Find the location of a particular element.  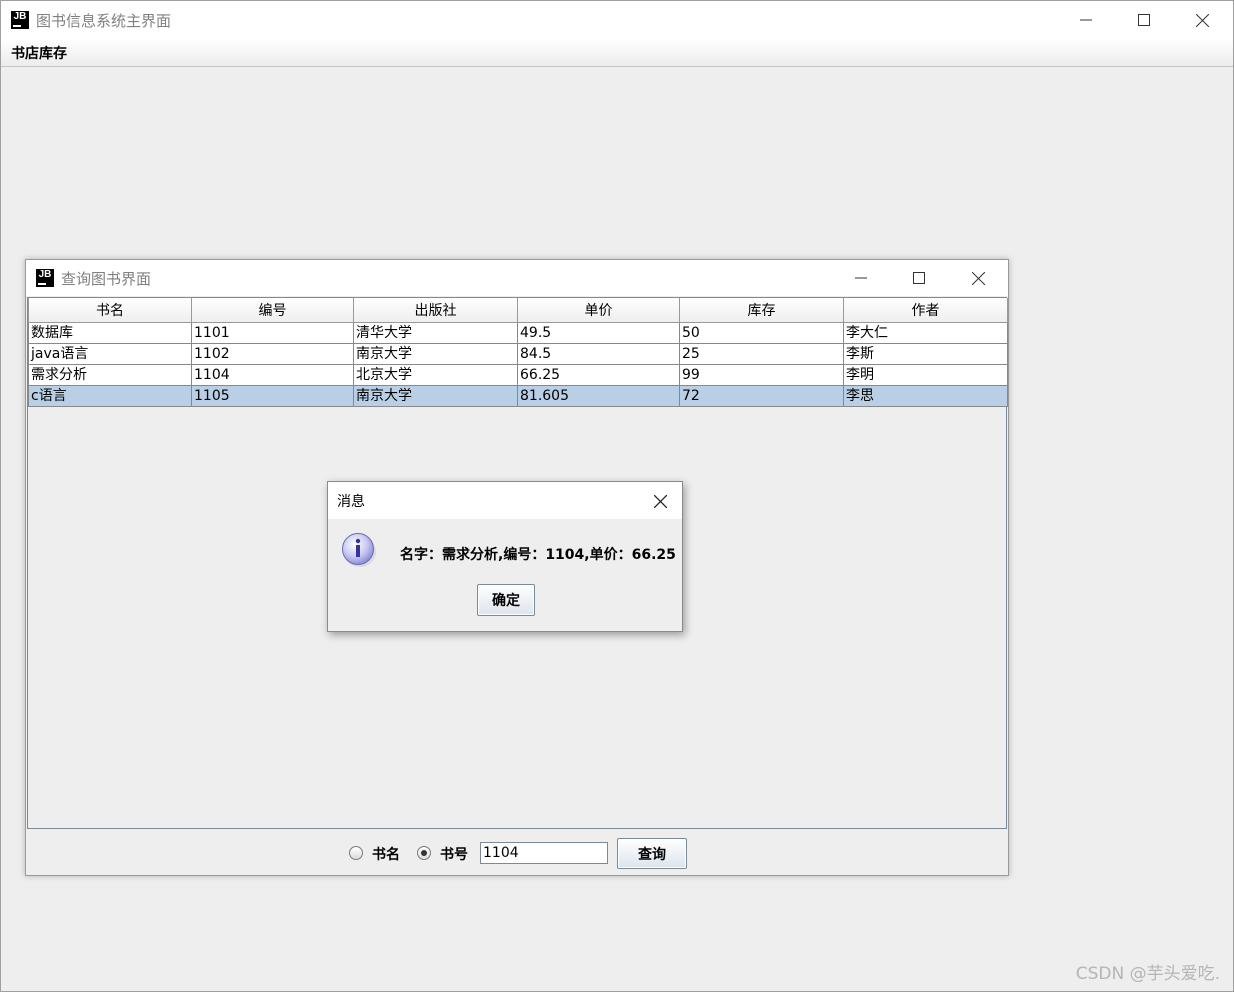

table-cell: 72 is located at coordinates (761, 395).